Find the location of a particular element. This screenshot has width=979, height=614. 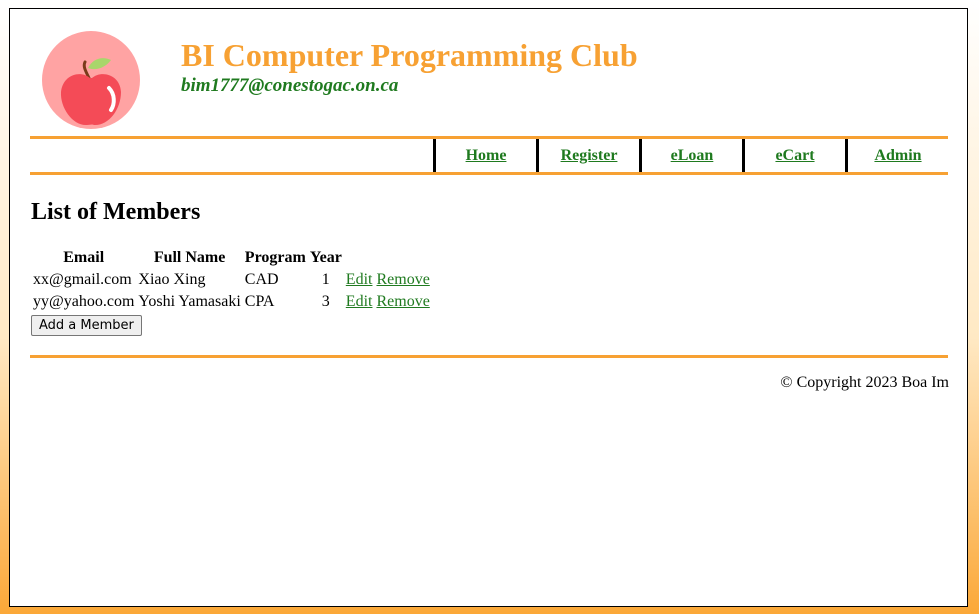

cell-email: yy@yahoo.com is located at coordinates (84, 301).